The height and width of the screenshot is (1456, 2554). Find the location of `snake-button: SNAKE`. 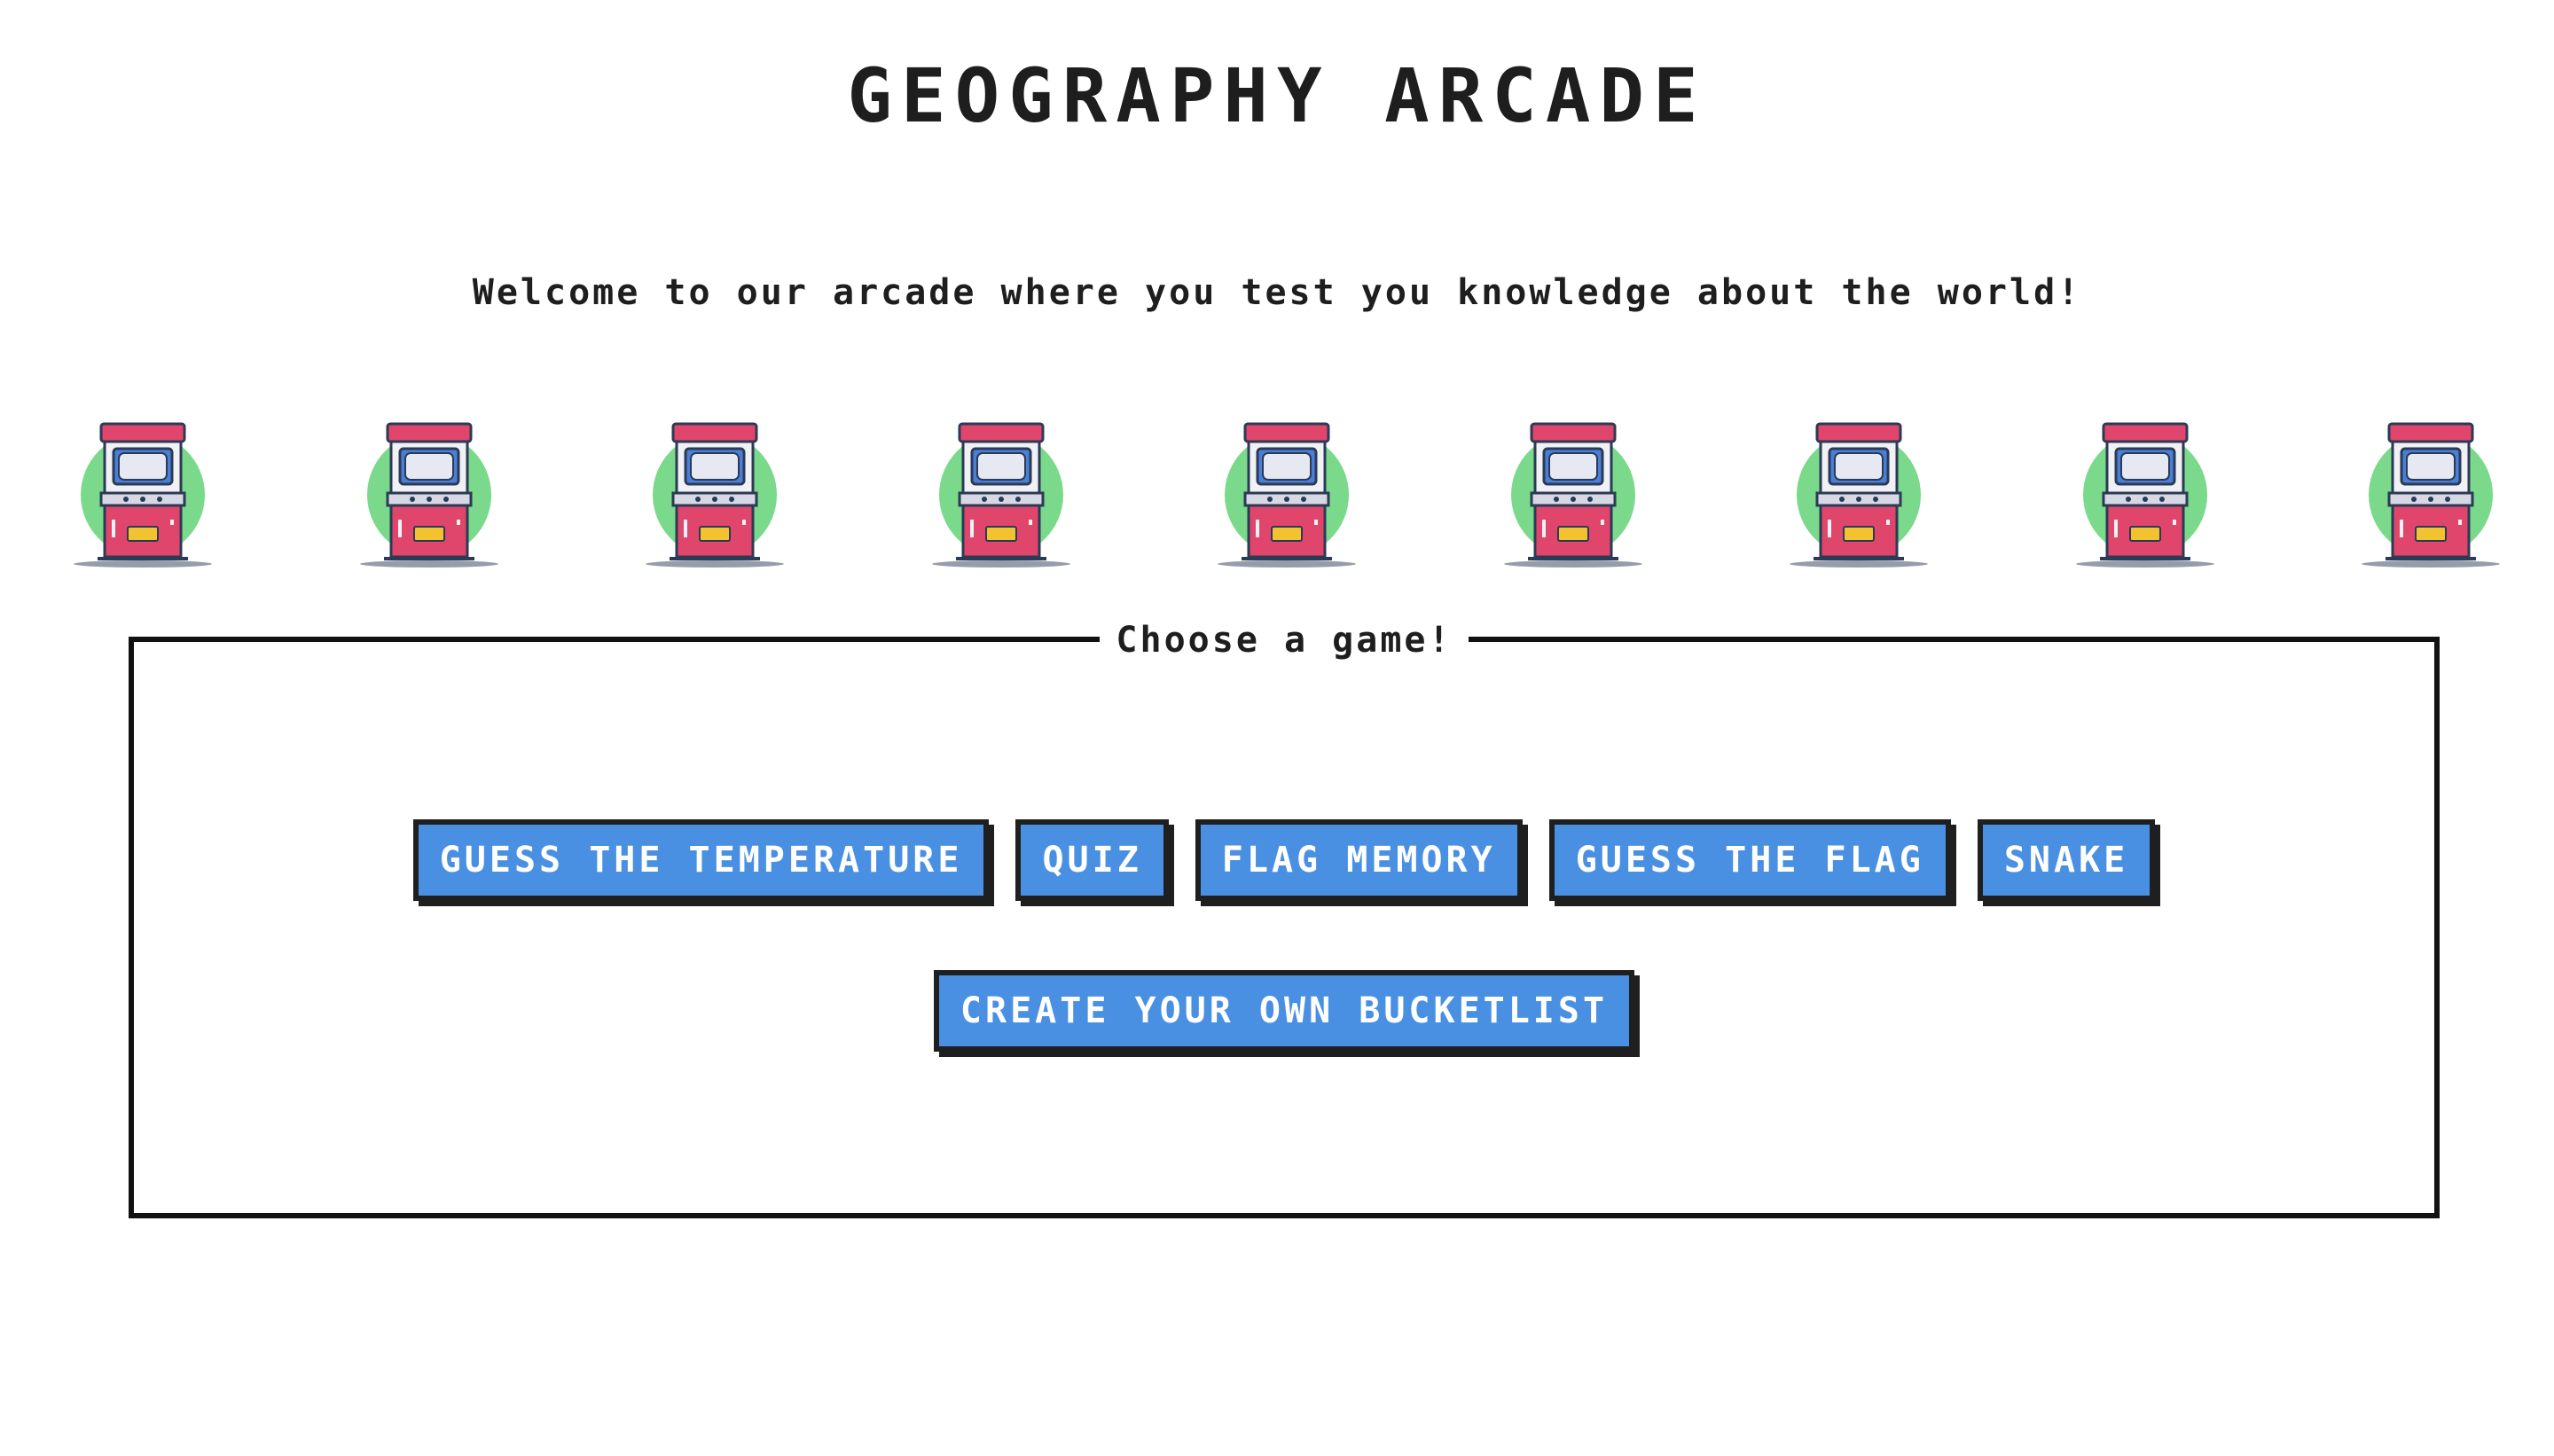

snake-button: SNAKE is located at coordinates (2066, 860).